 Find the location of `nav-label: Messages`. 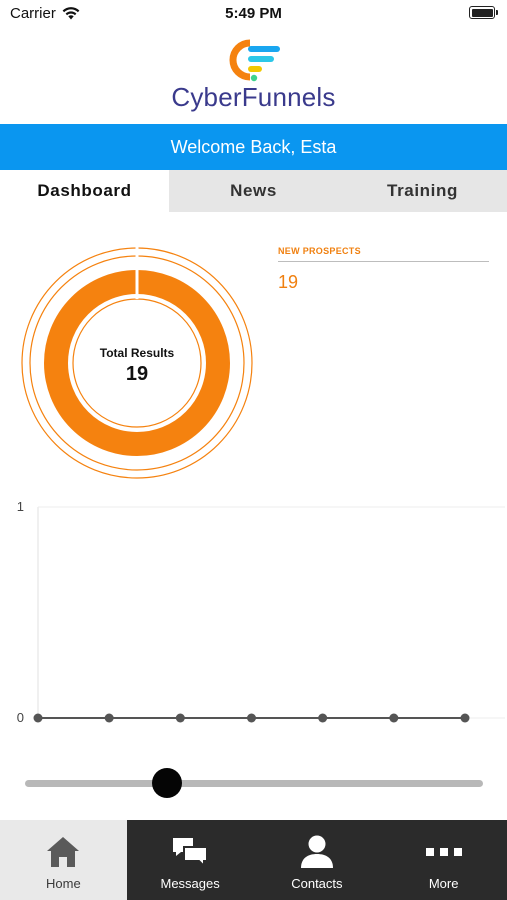

nav-label: Messages is located at coordinates (190, 883).